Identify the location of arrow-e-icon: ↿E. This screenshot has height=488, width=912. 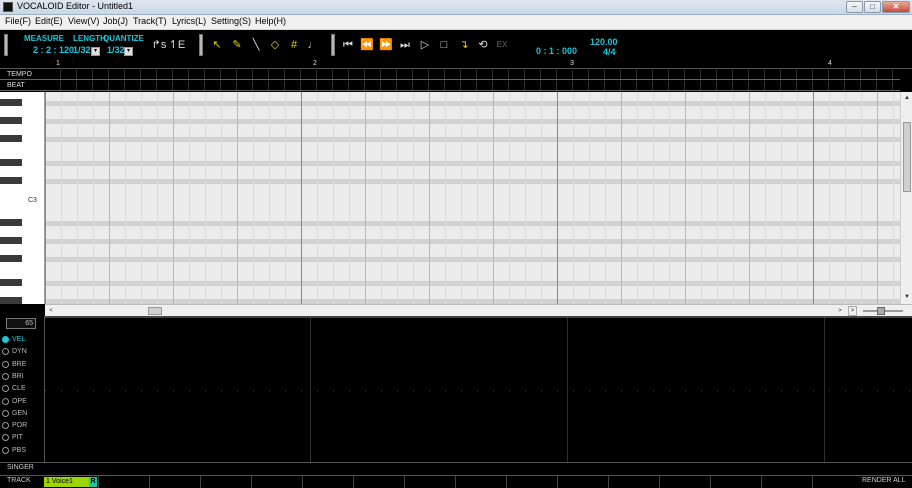
(177, 45).